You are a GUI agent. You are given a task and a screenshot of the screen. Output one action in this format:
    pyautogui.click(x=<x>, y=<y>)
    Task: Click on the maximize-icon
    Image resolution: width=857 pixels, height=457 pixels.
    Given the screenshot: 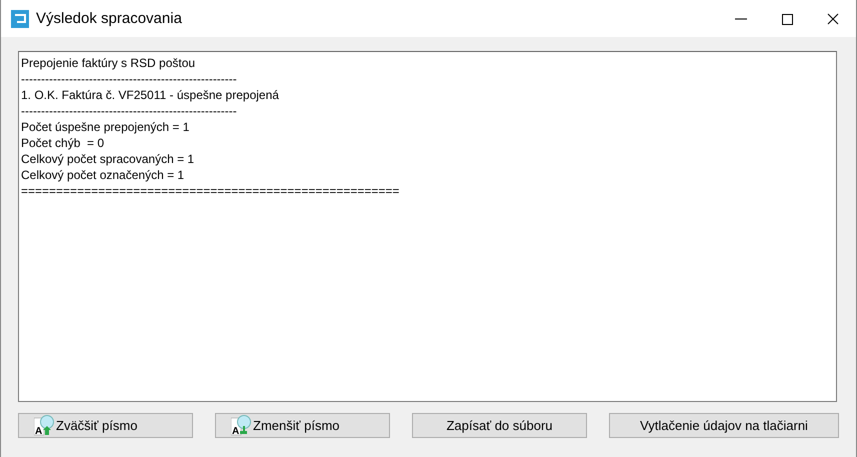 What is the action you would take?
    pyautogui.click(x=787, y=18)
    